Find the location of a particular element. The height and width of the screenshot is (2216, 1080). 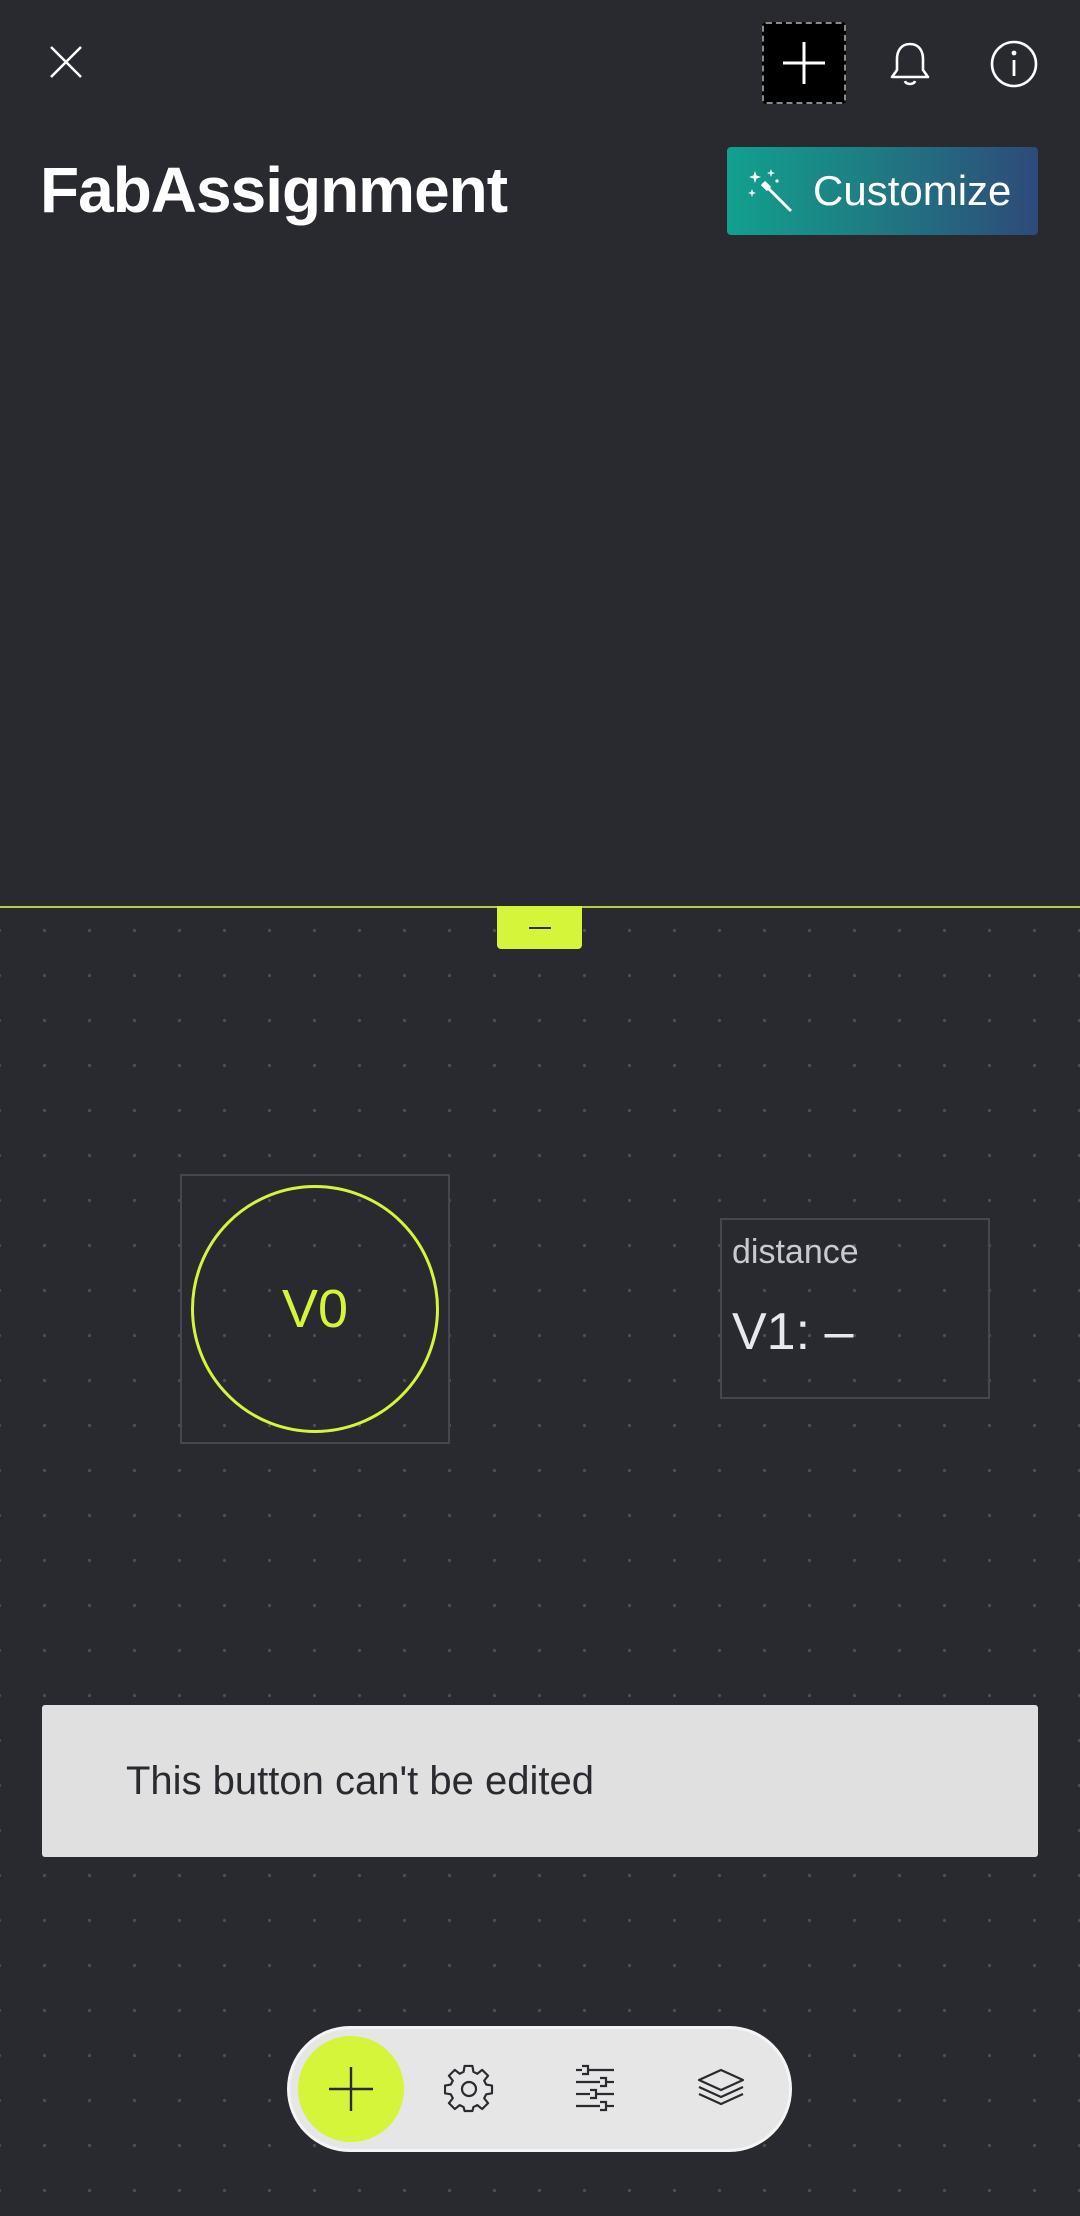

button-circle: V0 is located at coordinates (315, 1309).